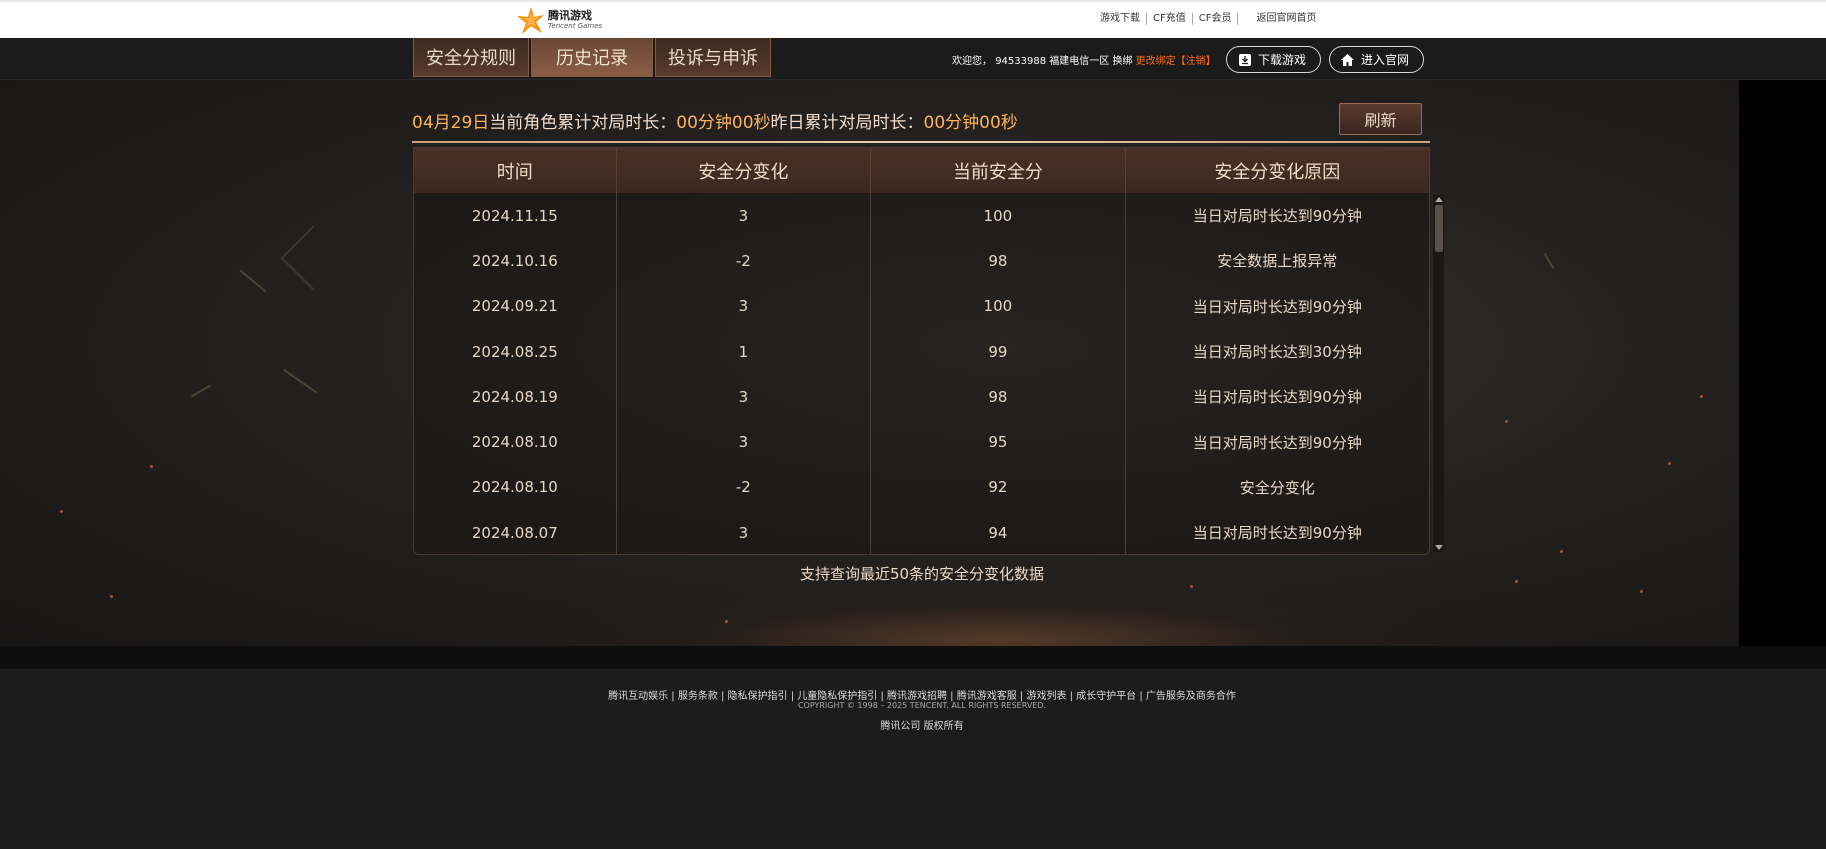 This screenshot has height=849, width=1826. I want to click on link-back-home: 返回官网首页, so click(1286, 19).